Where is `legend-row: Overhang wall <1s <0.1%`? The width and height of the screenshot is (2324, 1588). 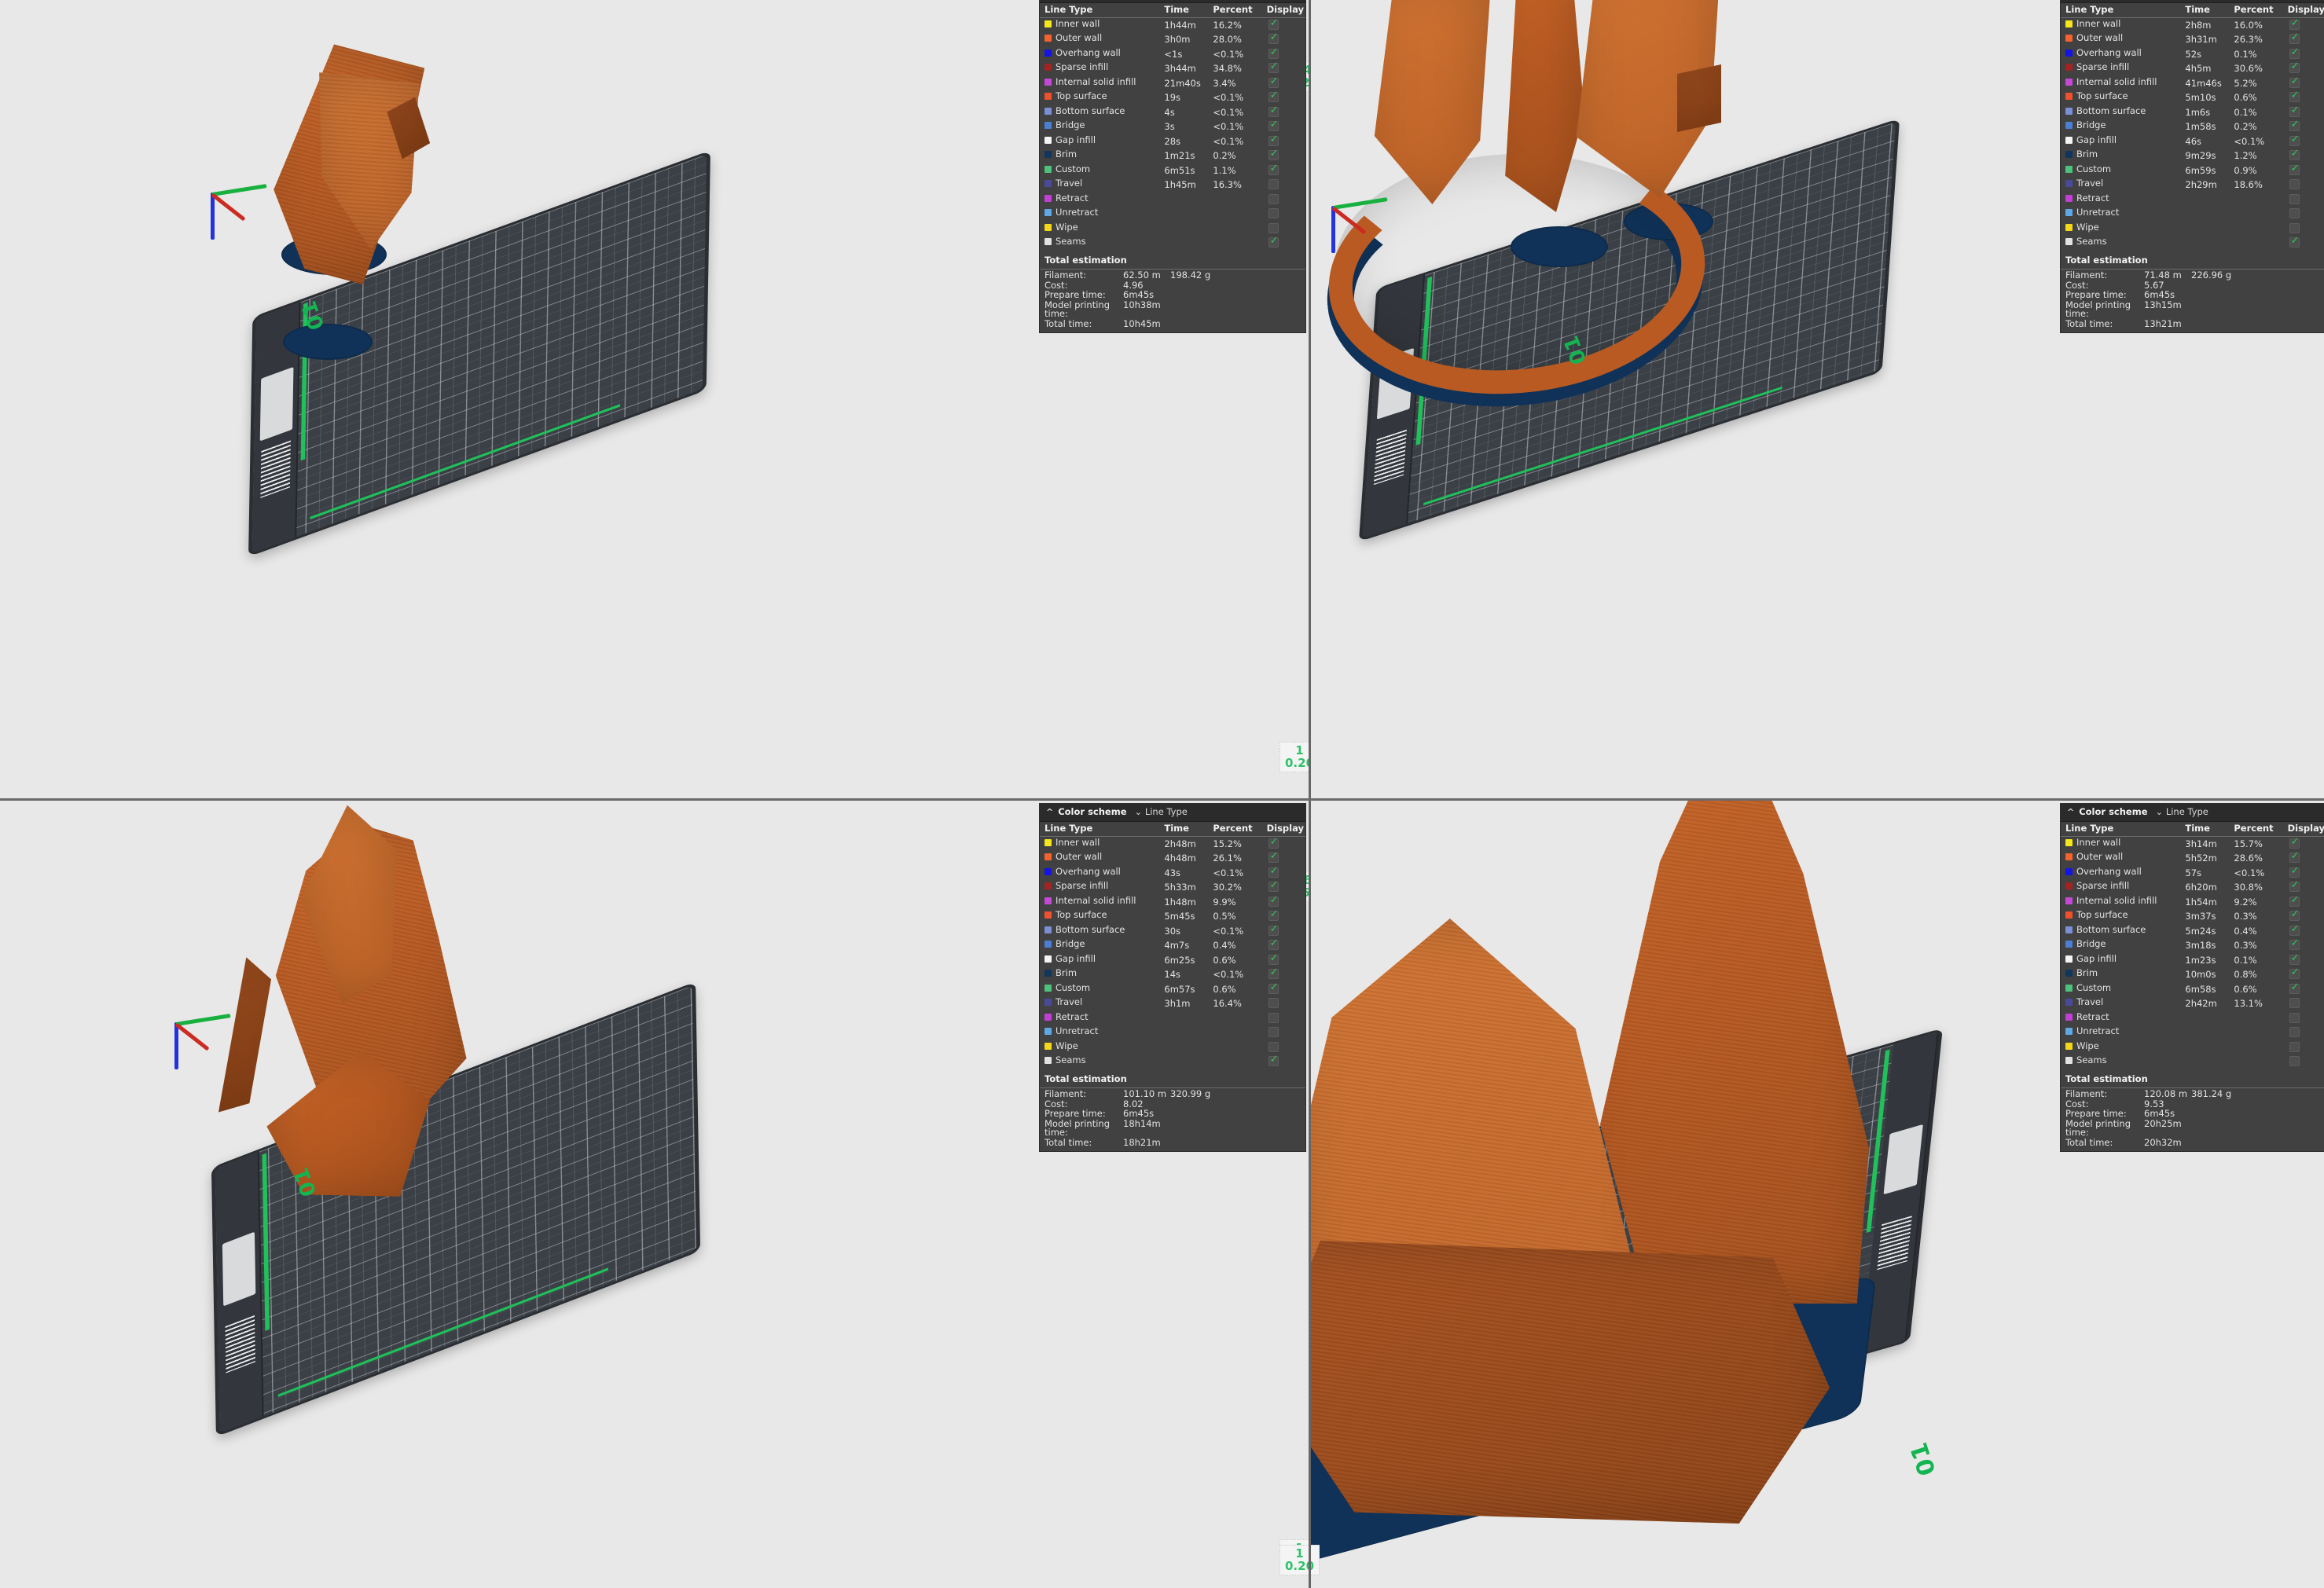
legend-row: Overhang wall <1s <0.1% is located at coordinates (1172, 54).